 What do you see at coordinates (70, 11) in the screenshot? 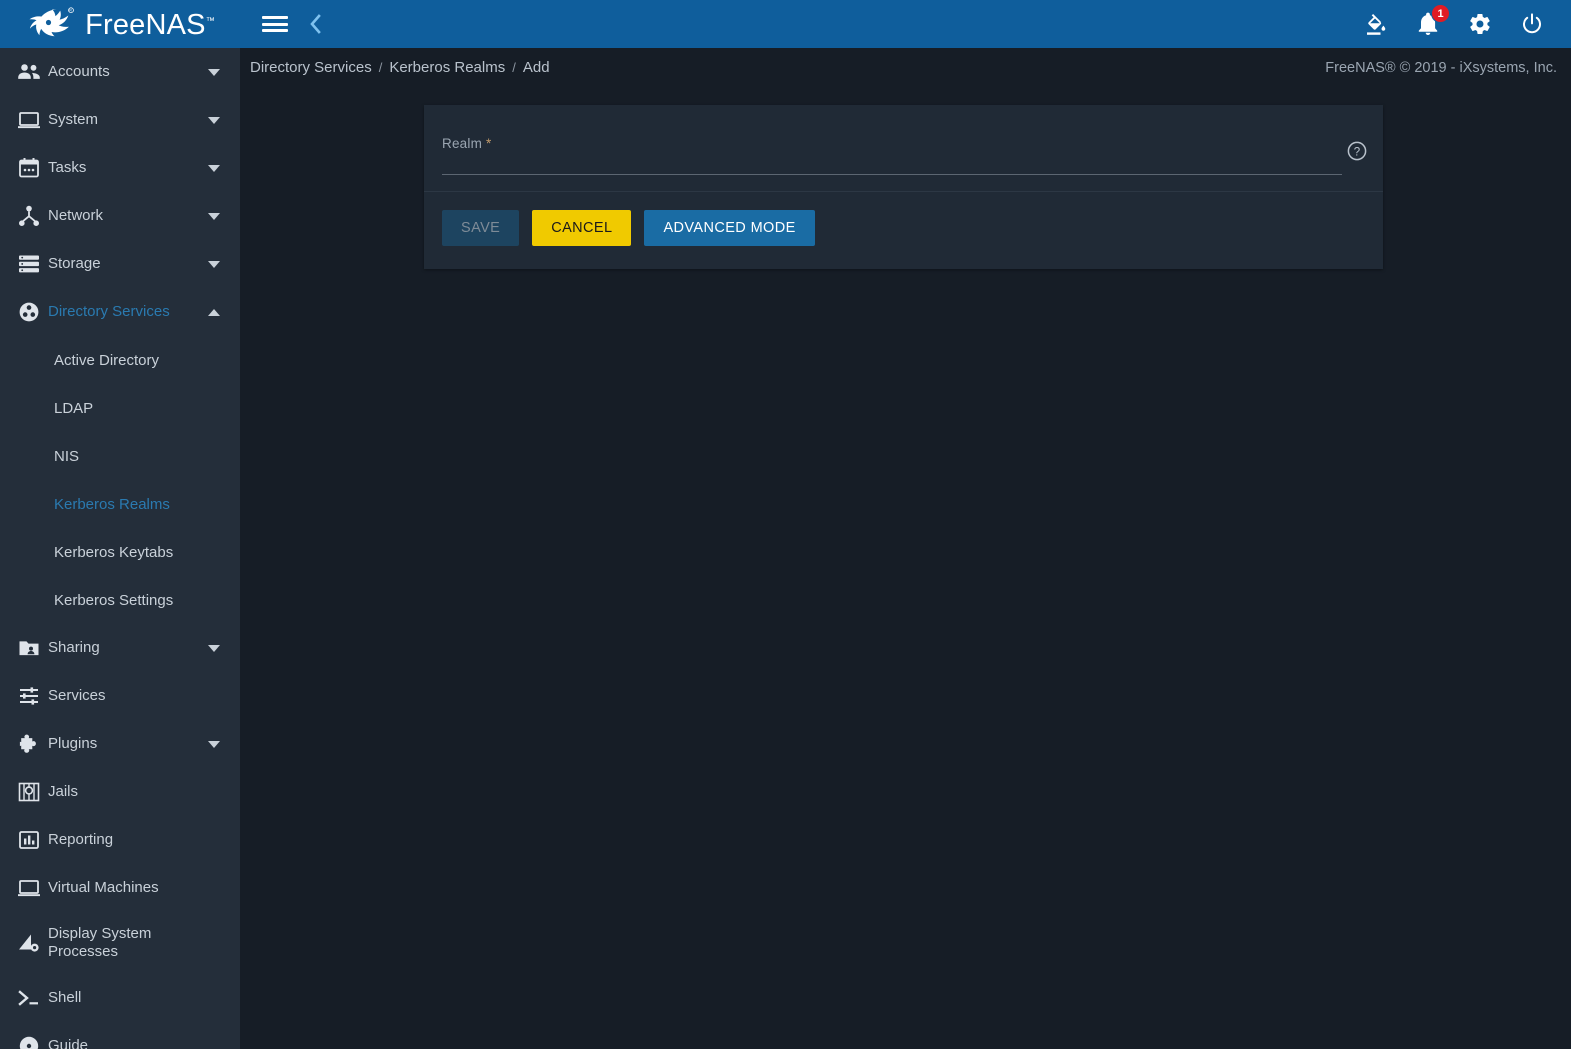
I see `svg-text: R` at bounding box center [70, 11].